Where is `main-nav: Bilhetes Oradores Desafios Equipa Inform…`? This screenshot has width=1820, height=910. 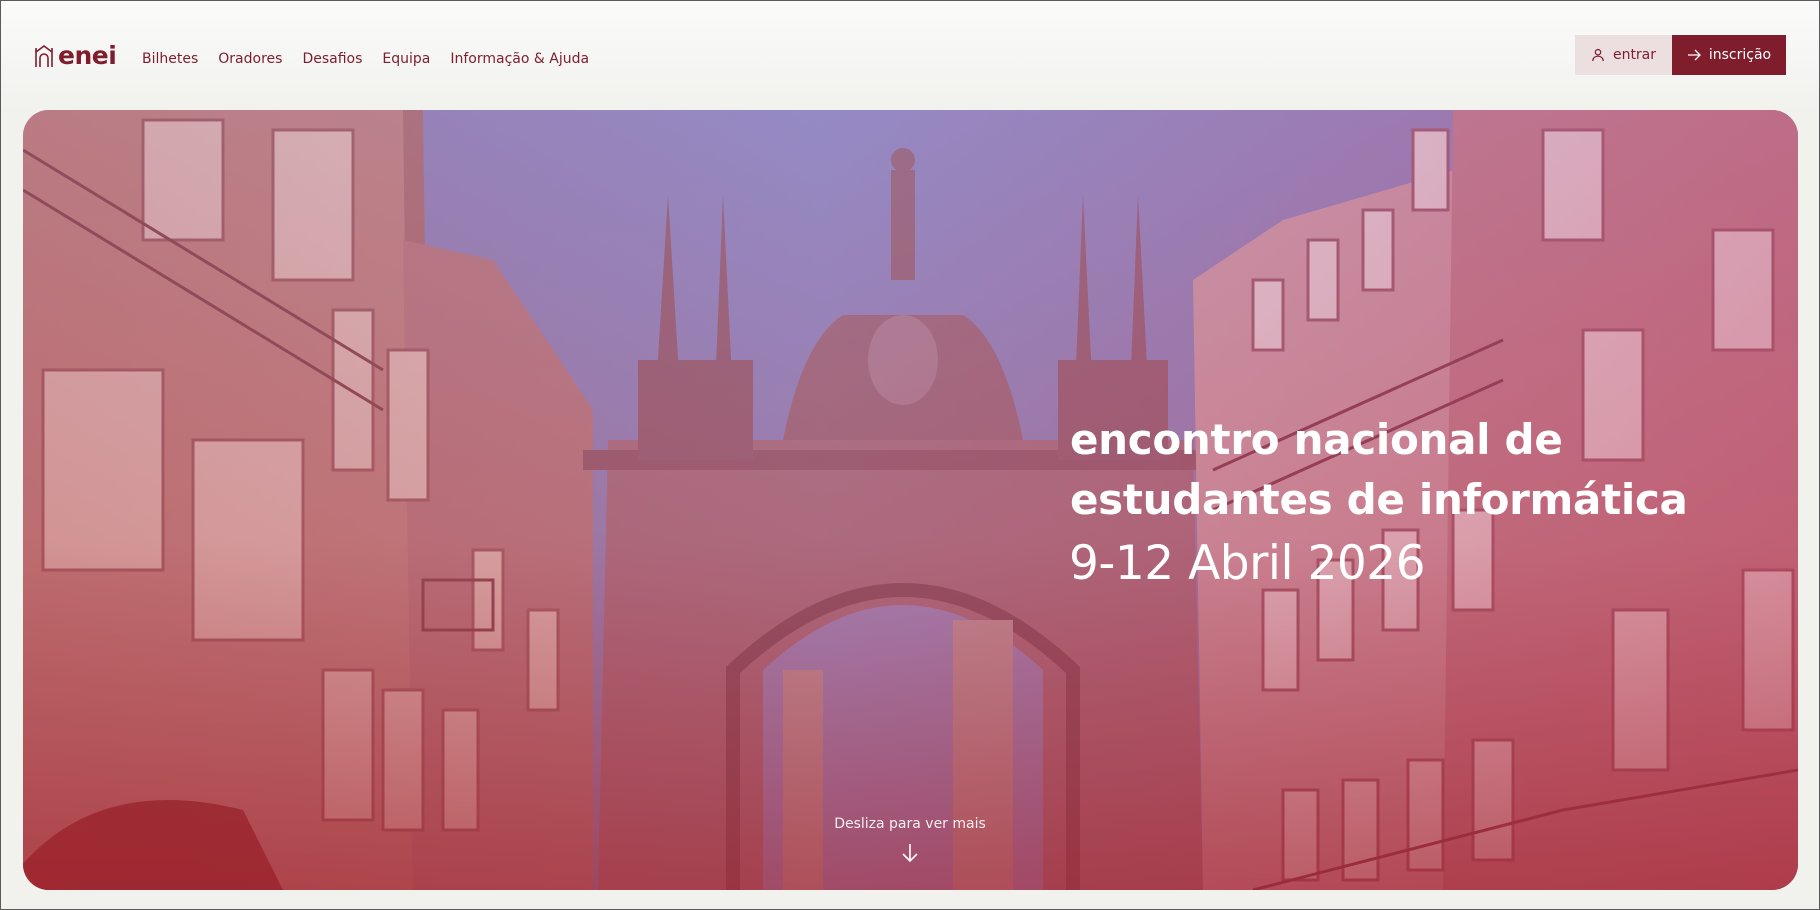
main-nav: Bilhetes Oradores Desafios Equipa Inform… is located at coordinates (365, 59).